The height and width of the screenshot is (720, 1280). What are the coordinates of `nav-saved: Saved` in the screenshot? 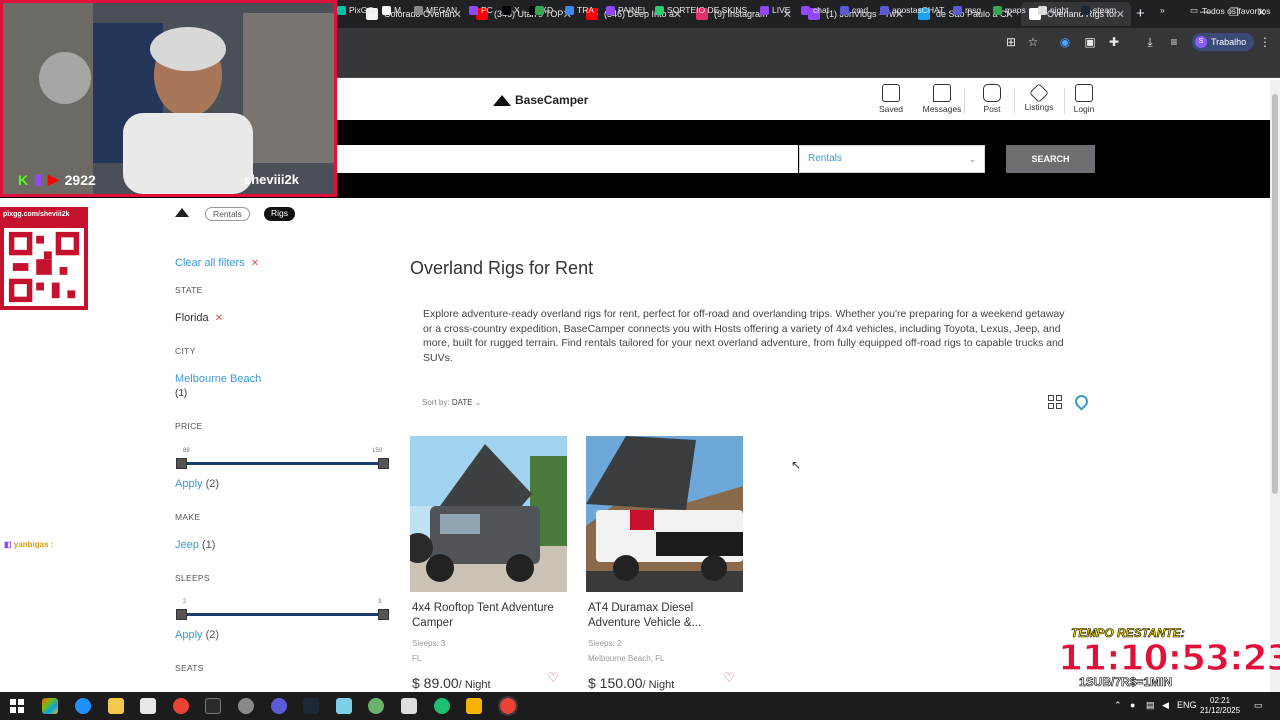 It's located at (891, 99).